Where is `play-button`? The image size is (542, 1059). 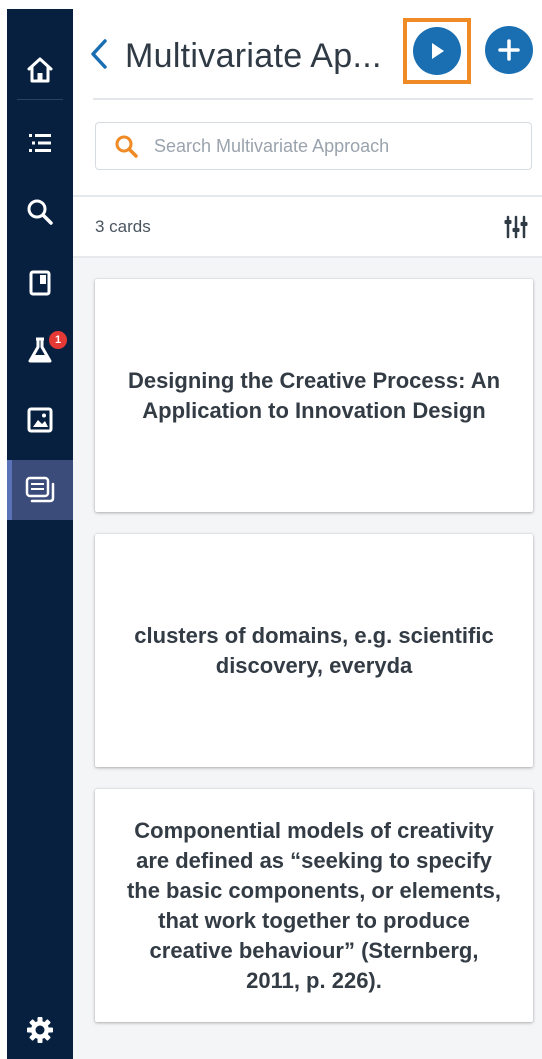
play-button is located at coordinates (437, 51).